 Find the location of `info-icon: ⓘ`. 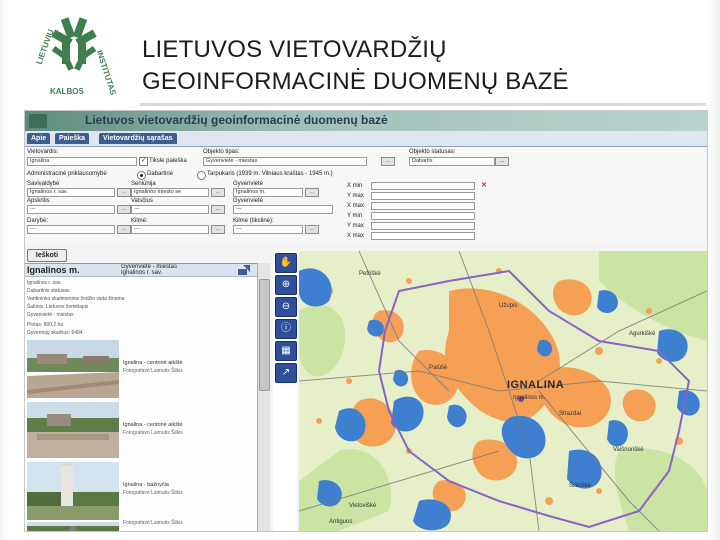

info-icon: ⓘ is located at coordinates (286, 329).